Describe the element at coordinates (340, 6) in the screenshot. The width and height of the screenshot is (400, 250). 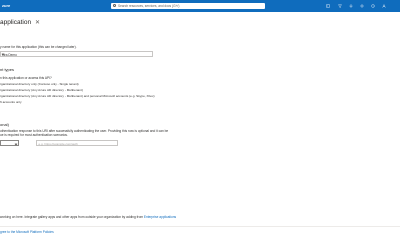
I see `directory-filter-icon` at that location.